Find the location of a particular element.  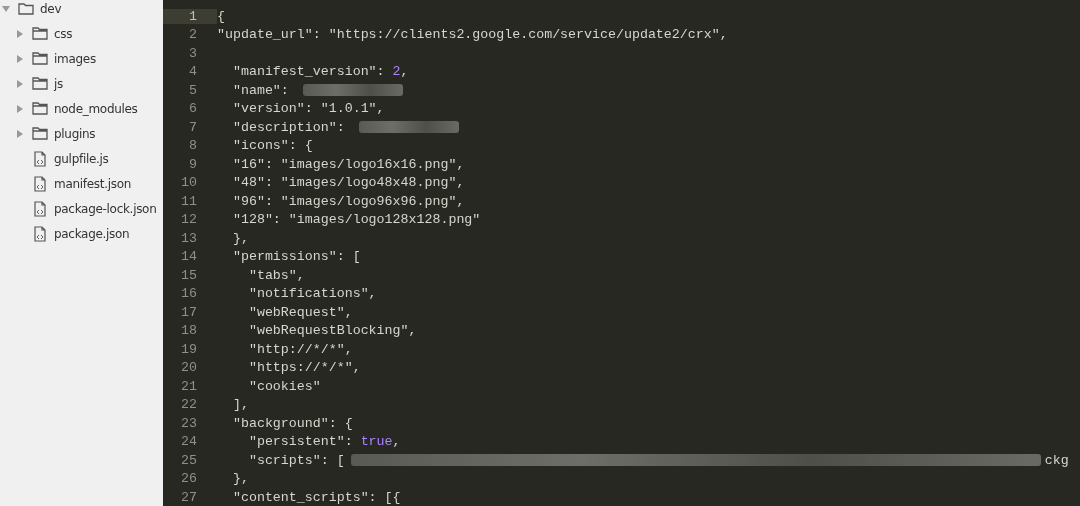

code-keyword: true is located at coordinates (376, 442).